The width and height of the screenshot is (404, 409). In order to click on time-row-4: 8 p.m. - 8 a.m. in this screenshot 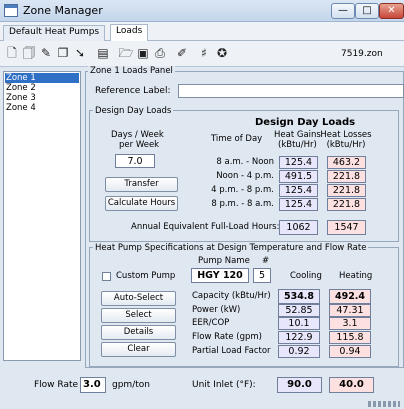, I will do `click(242, 204)`.